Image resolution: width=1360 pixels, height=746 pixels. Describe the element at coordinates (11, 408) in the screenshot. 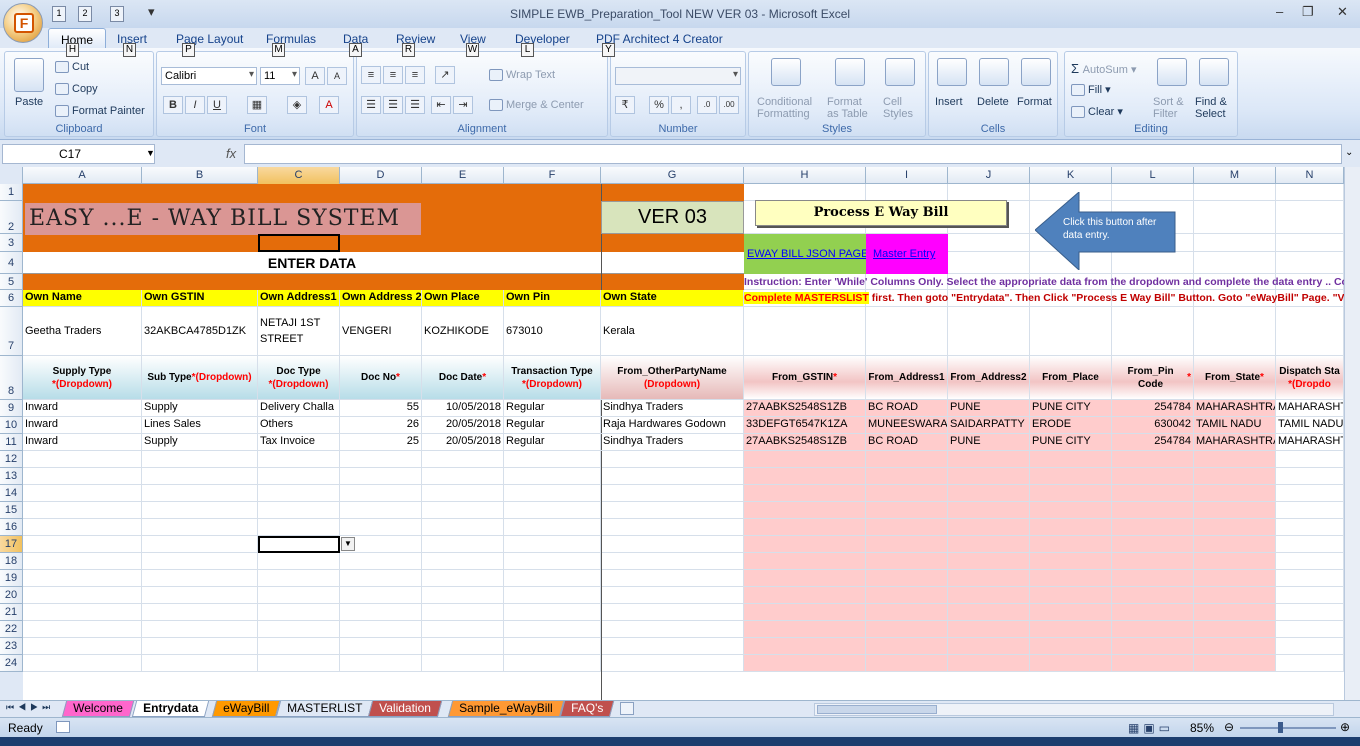

I see `row-header-9: 9` at that location.